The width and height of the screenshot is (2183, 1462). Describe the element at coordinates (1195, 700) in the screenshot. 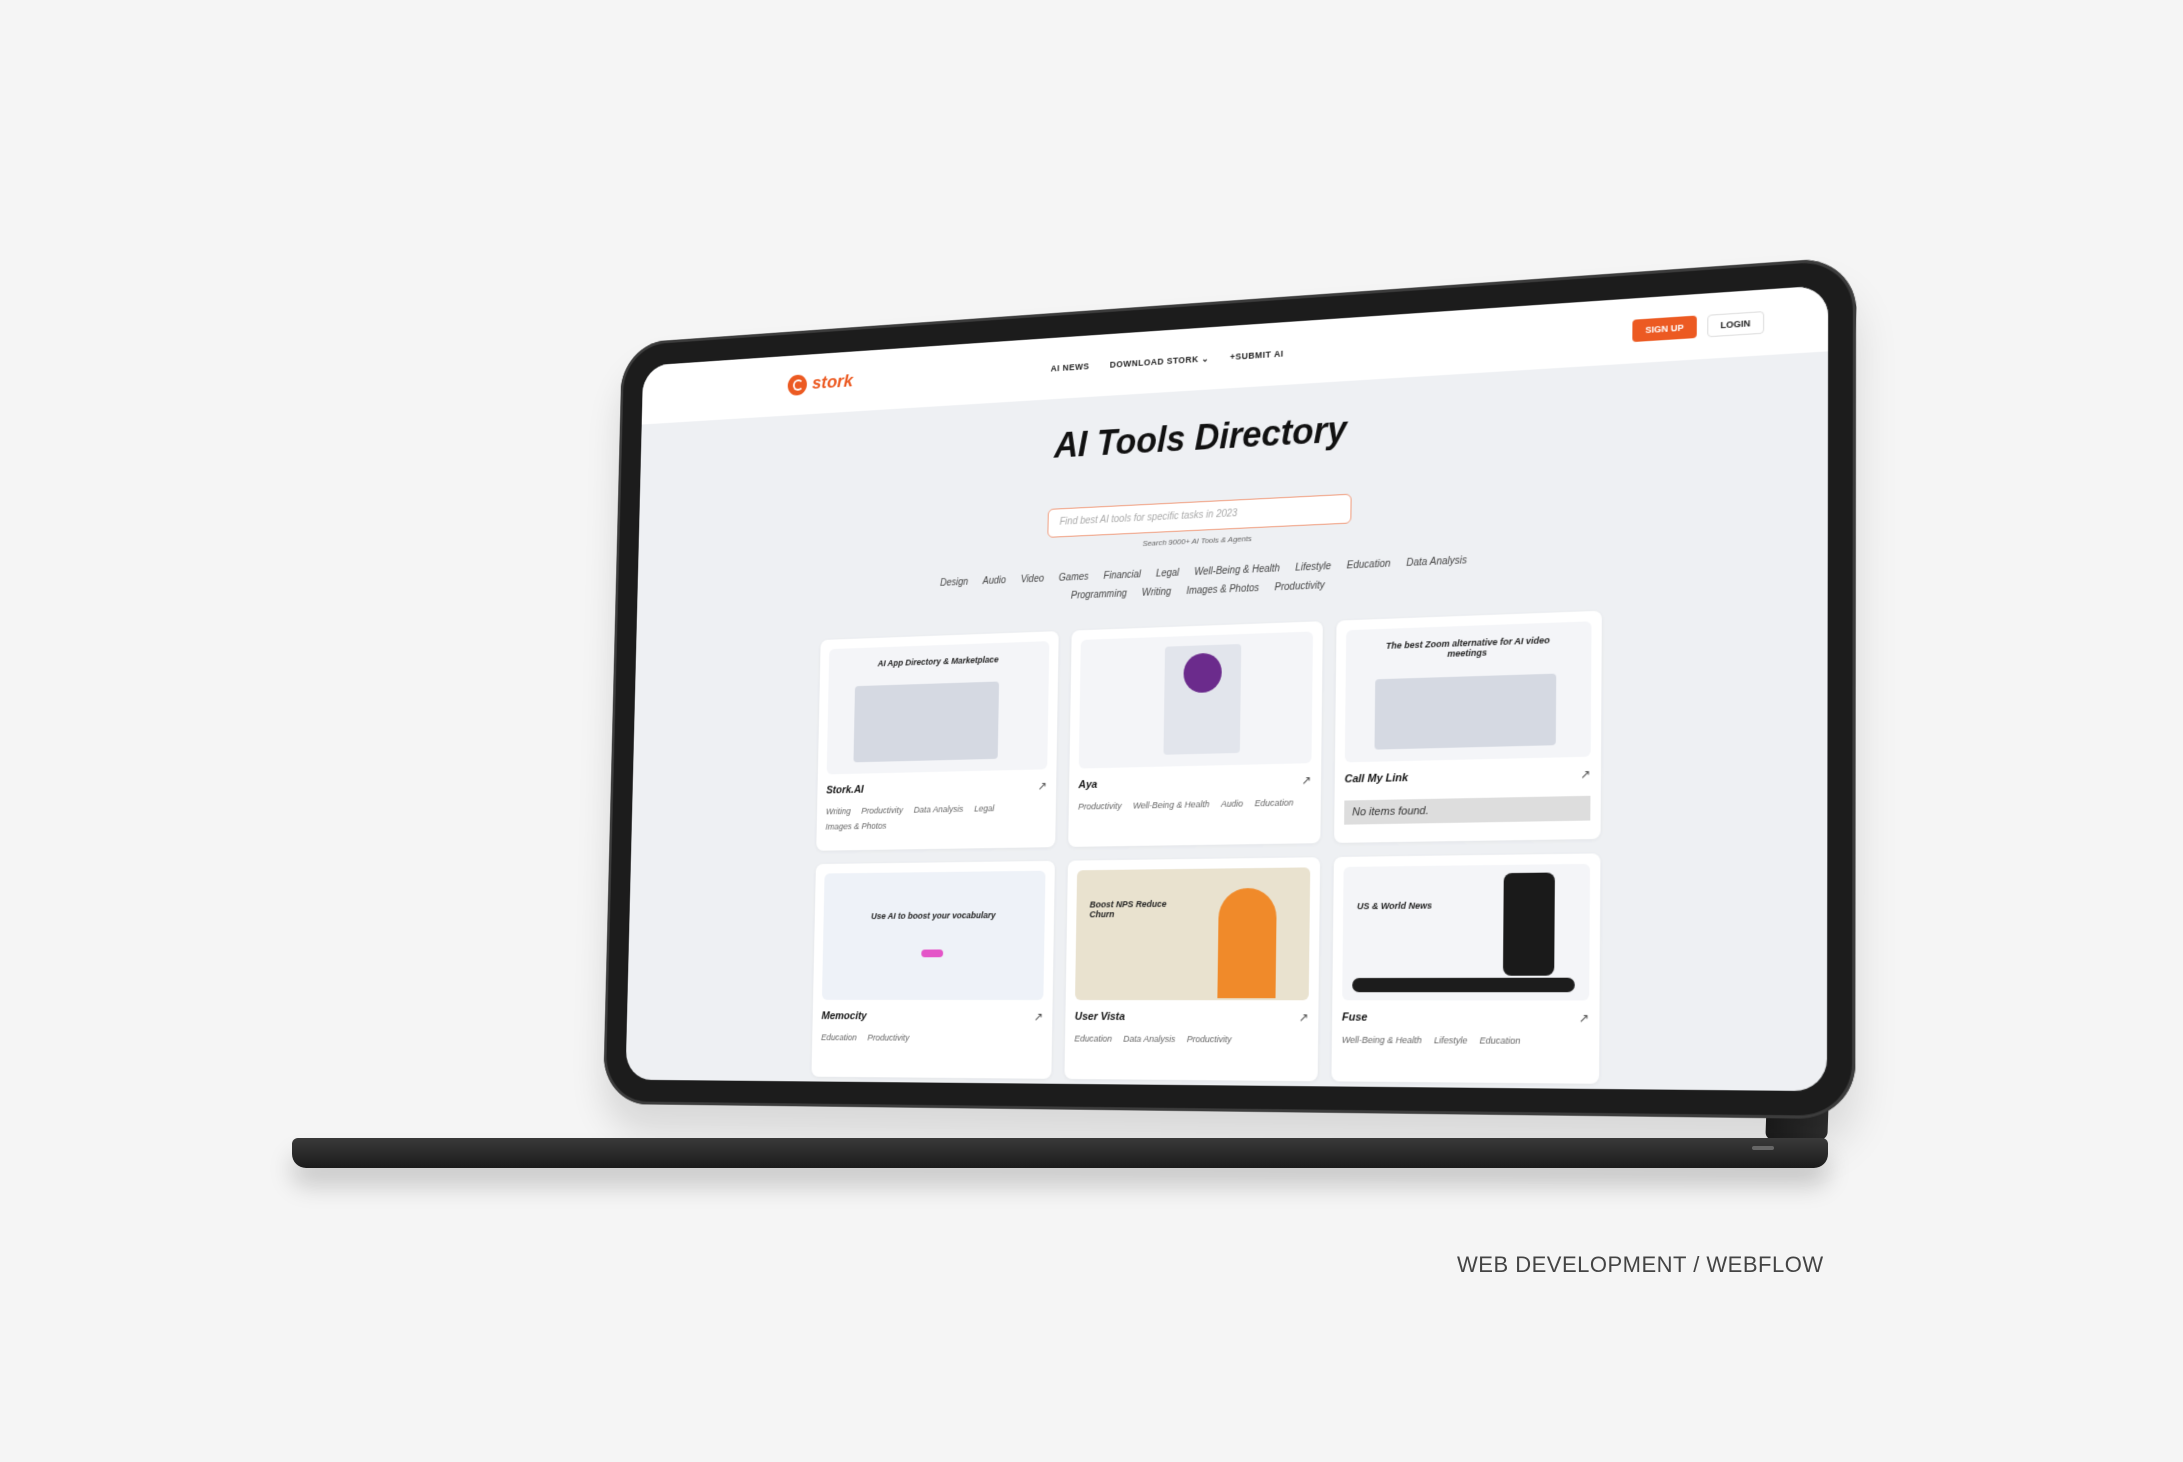

I see `card-thumbnail` at that location.